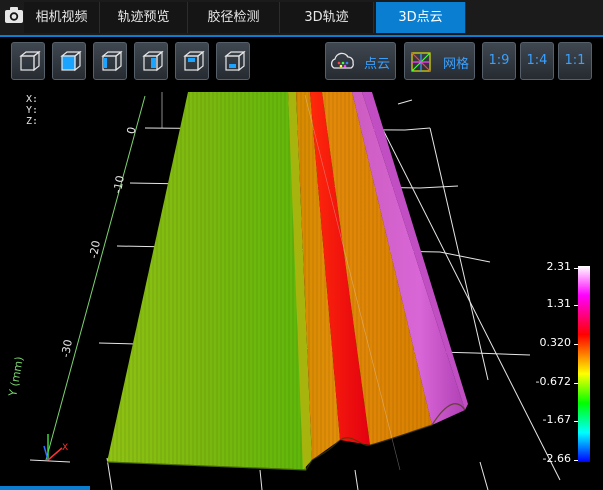 The width and height of the screenshot is (603, 490). I want to click on pointcloud-label: 点云, so click(377, 64).